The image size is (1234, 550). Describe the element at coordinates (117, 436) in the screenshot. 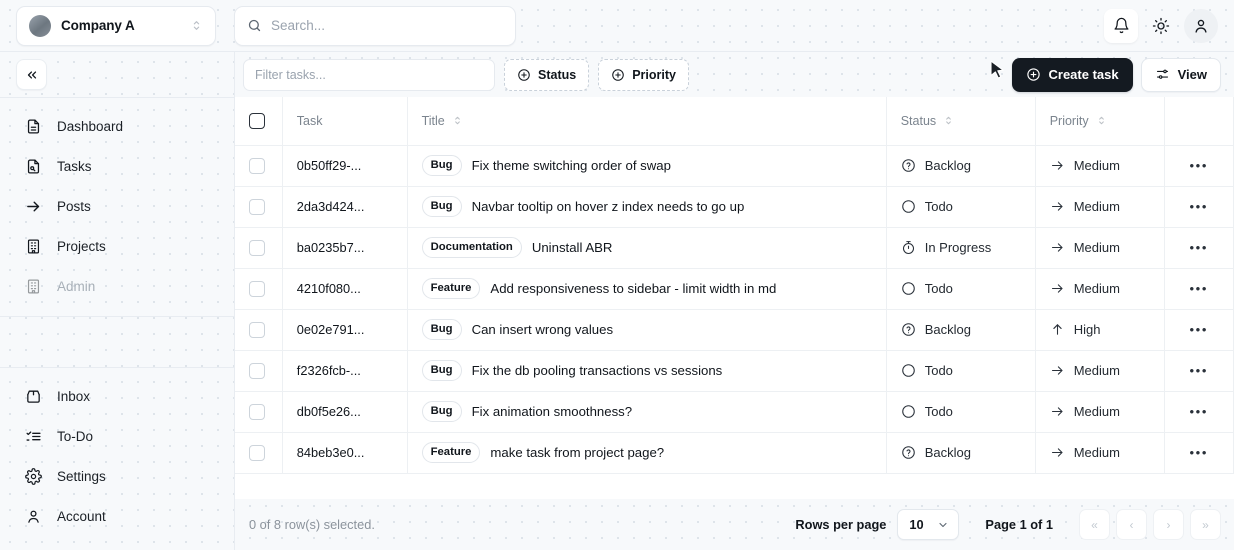

I see `sidebar-item-to-do: To-Do` at that location.